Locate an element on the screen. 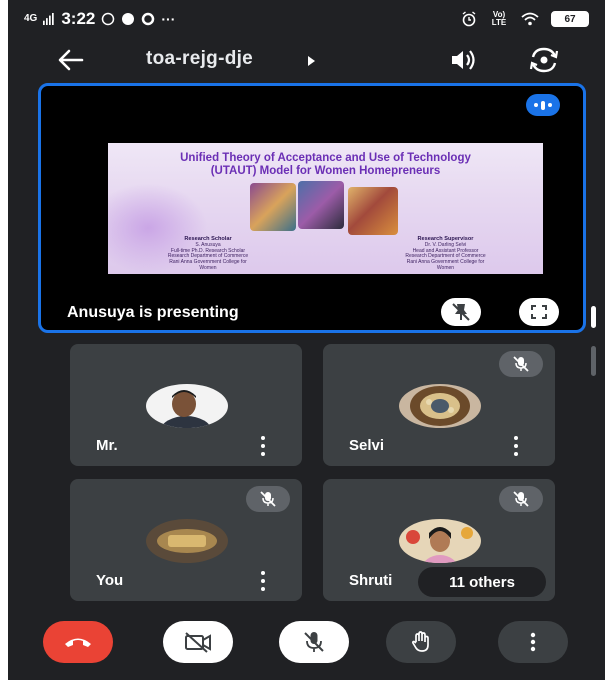  speaker-icon is located at coordinates (463, 60).